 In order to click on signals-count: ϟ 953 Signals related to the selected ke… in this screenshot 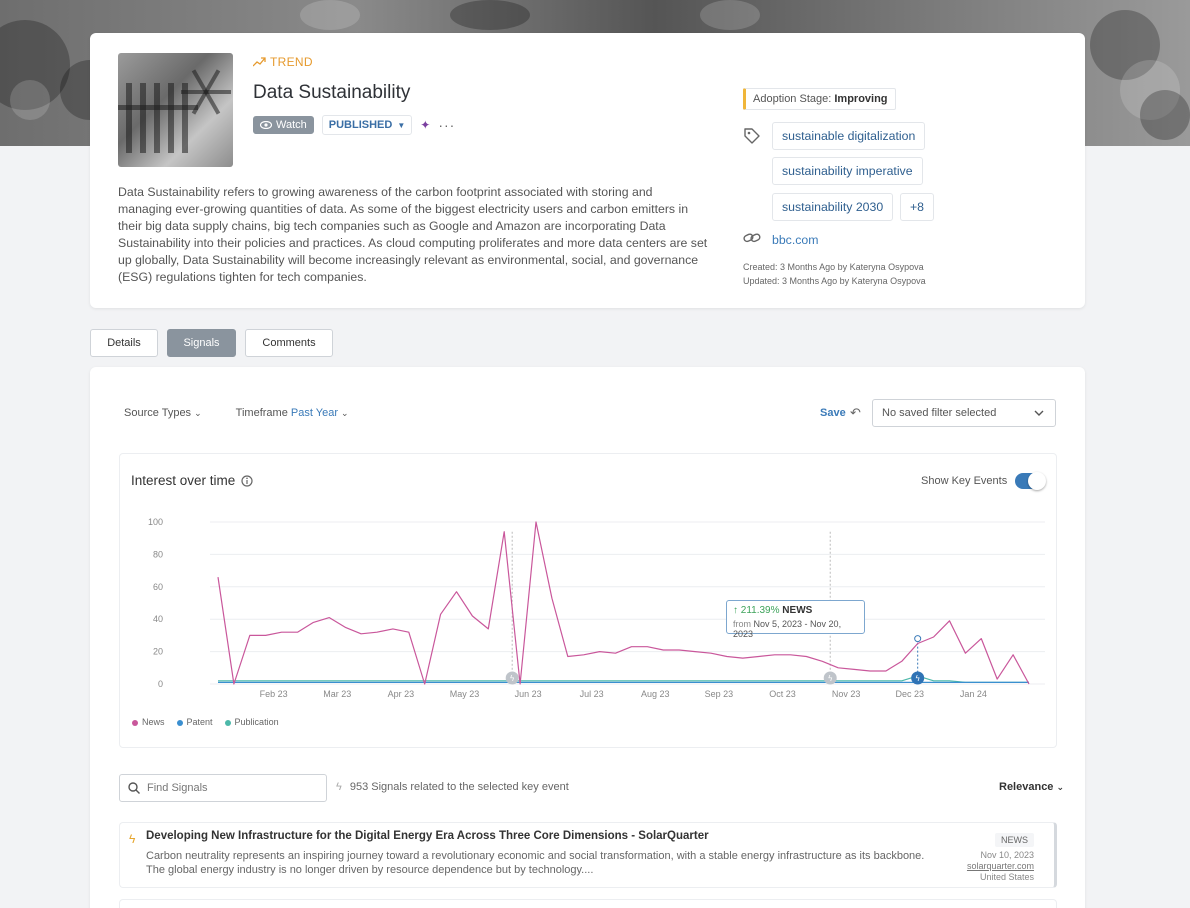, I will do `click(452, 787)`.